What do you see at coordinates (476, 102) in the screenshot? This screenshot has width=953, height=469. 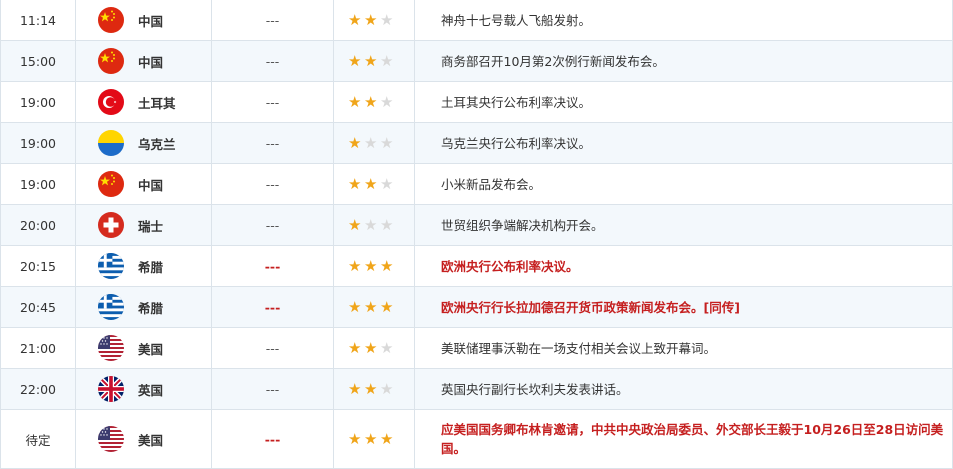 I see `table-row: 19:00 土耳其 --- ★ ★ ★ 土耳其央行公布利率决议。` at bounding box center [476, 102].